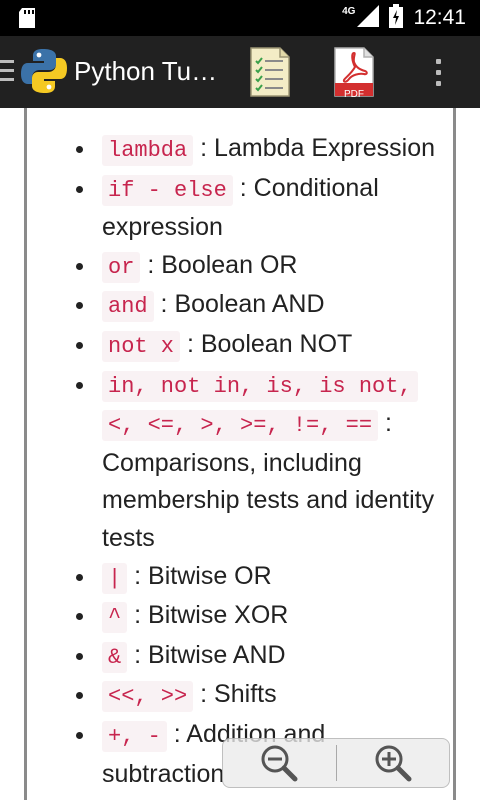 Image resolution: width=480 pixels, height=800 pixels. What do you see at coordinates (354, 94) in the screenshot?
I see `pdf-label: PDF` at bounding box center [354, 94].